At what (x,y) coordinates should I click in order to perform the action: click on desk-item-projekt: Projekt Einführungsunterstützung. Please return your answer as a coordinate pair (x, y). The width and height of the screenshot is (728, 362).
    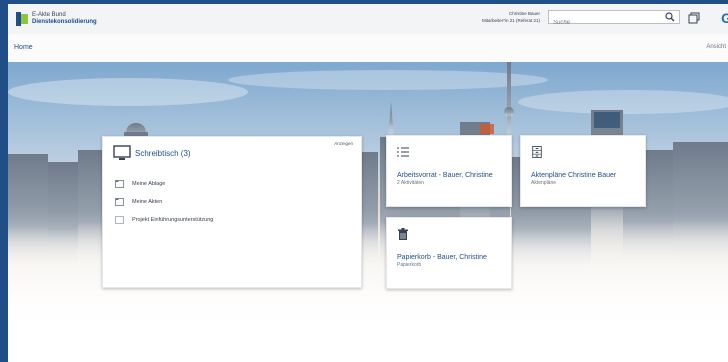
    Looking at the image, I should click on (164, 220).